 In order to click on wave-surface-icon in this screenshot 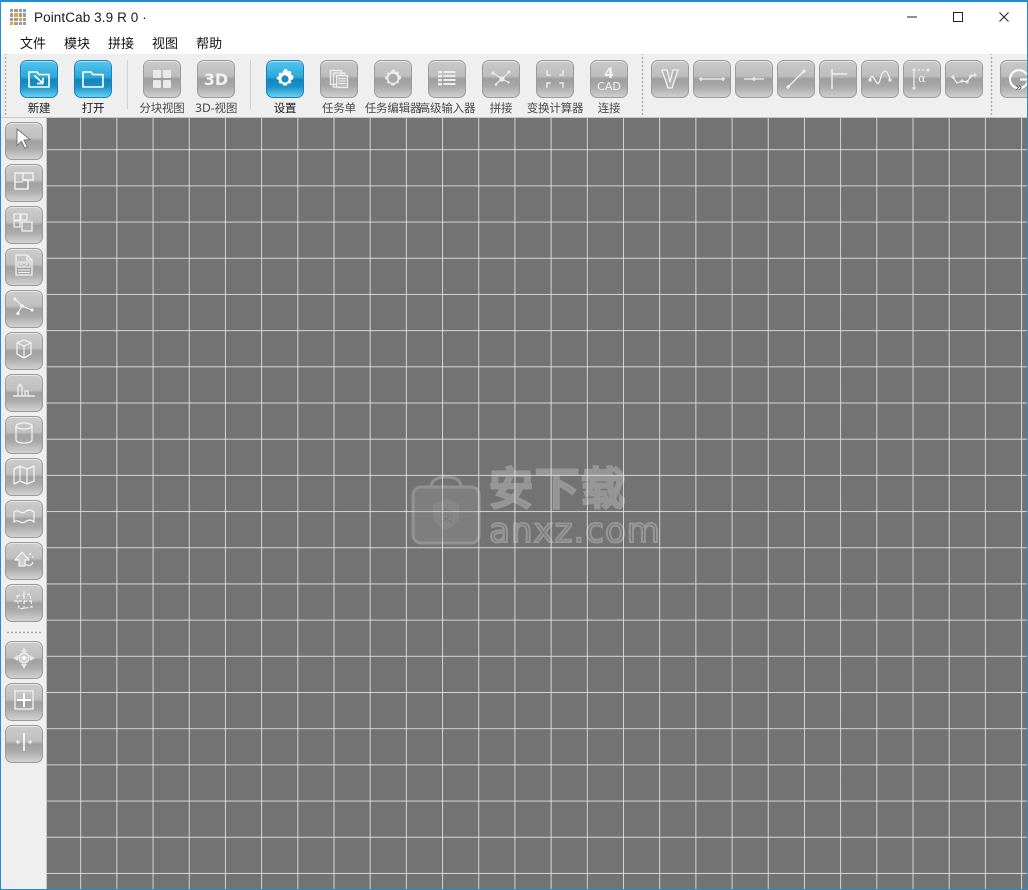, I will do `click(24, 519)`.